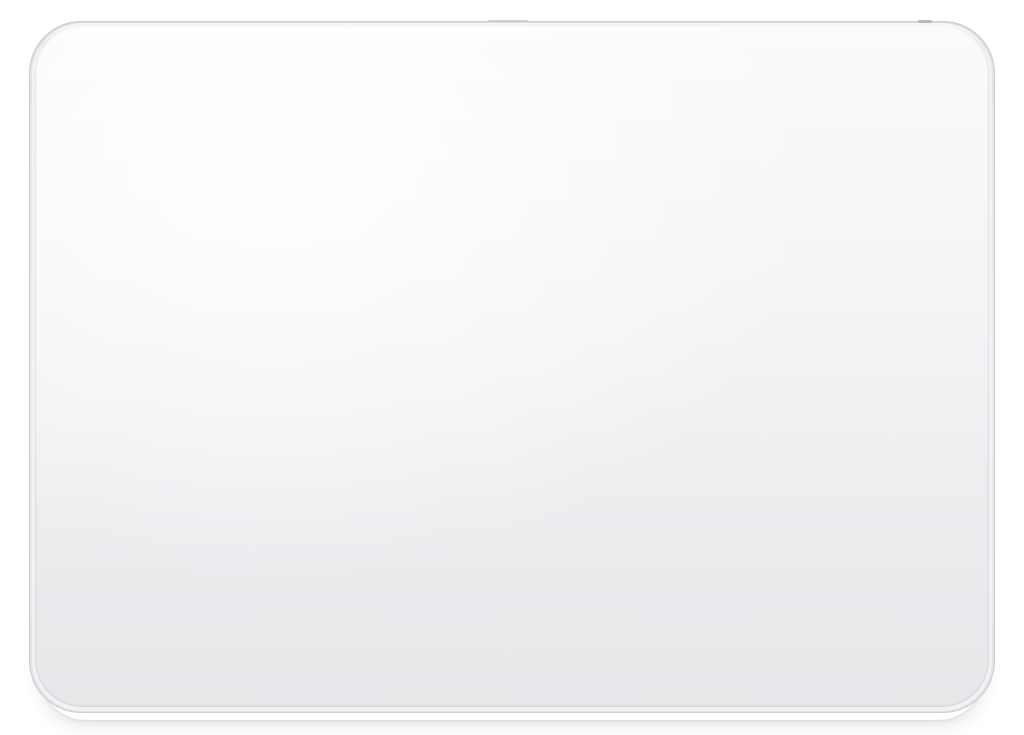 The image size is (1024, 735). What do you see at coordinates (925, 21) in the screenshot?
I see `power-switch-detail` at bounding box center [925, 21].